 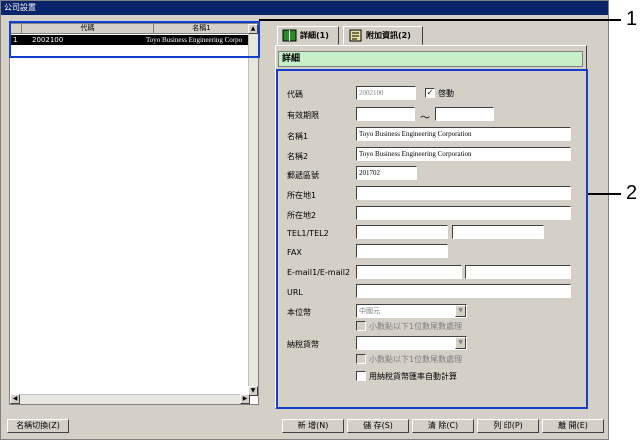 What do you see at coordinates (388, 35) in the screenshot?
I see `tab-additional-info-label: 附加資訊(2)` at bounding box center [388, 35].